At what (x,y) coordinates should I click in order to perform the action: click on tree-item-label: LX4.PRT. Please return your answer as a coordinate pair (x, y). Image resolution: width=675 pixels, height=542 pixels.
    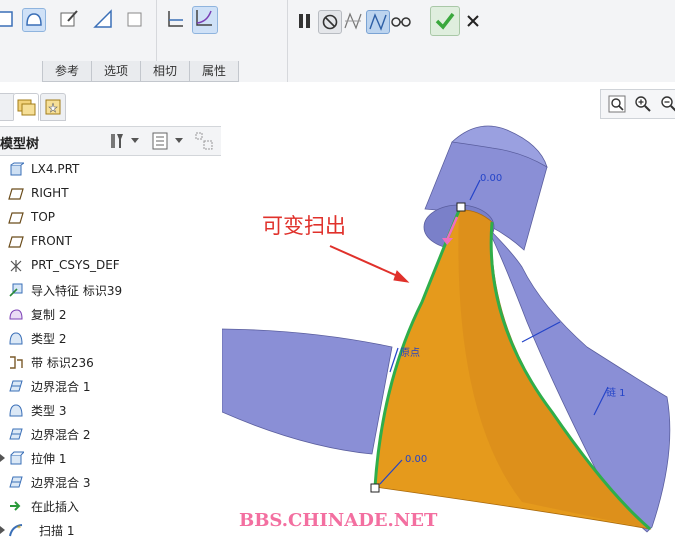
    Looking at the image, I should click on (55, 169).